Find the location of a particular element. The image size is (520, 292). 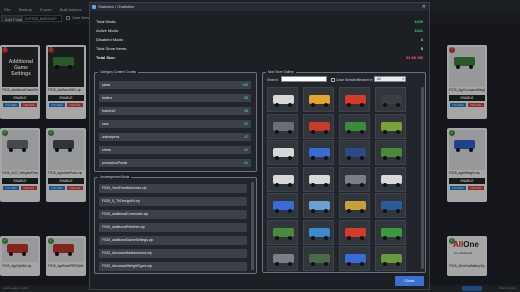

category-row: sheds 41 is located at coordinates (175, 150).